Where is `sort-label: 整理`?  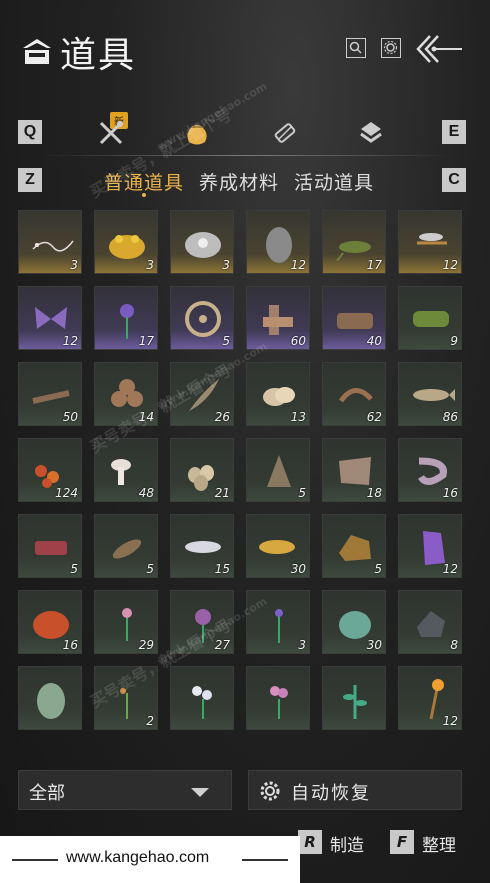
sort-label: 整理 is located at coordinates (439, 843).